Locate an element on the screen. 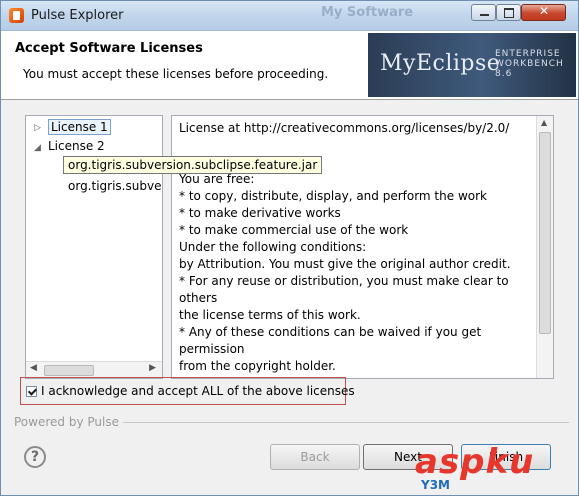  window-title: Pulse Explorer is located at coordinates (77, 15).